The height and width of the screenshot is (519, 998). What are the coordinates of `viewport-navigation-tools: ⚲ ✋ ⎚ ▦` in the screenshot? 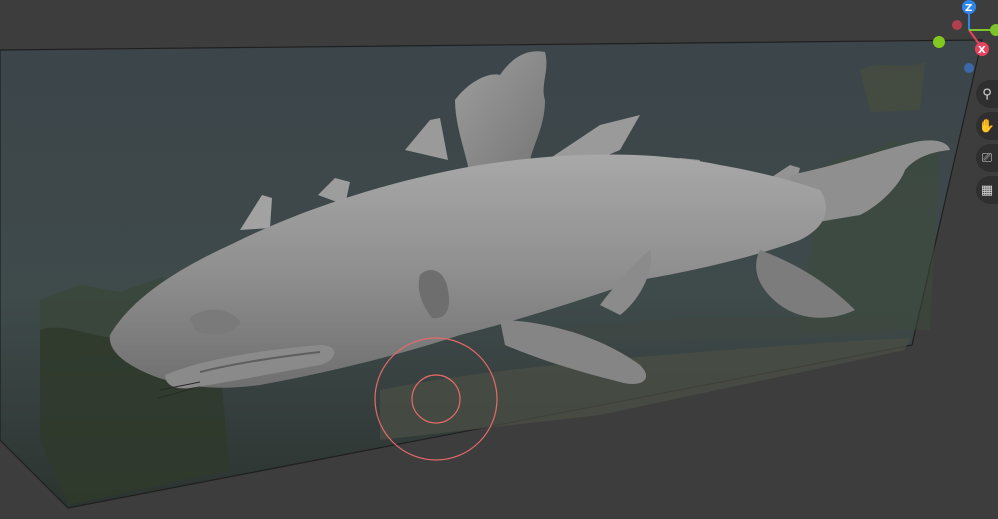 It's located at (987, 144).